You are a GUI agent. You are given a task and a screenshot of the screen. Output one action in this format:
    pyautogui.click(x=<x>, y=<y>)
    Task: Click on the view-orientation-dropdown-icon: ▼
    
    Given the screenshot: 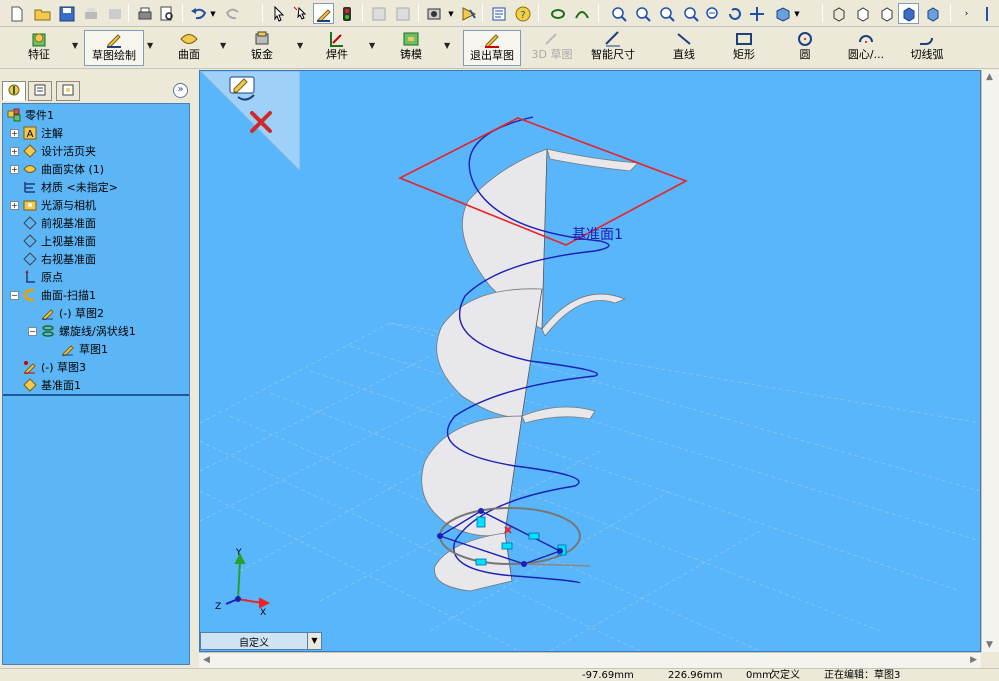 What is the action you would take?
    pyautogui.click(x=797, y=13)
    